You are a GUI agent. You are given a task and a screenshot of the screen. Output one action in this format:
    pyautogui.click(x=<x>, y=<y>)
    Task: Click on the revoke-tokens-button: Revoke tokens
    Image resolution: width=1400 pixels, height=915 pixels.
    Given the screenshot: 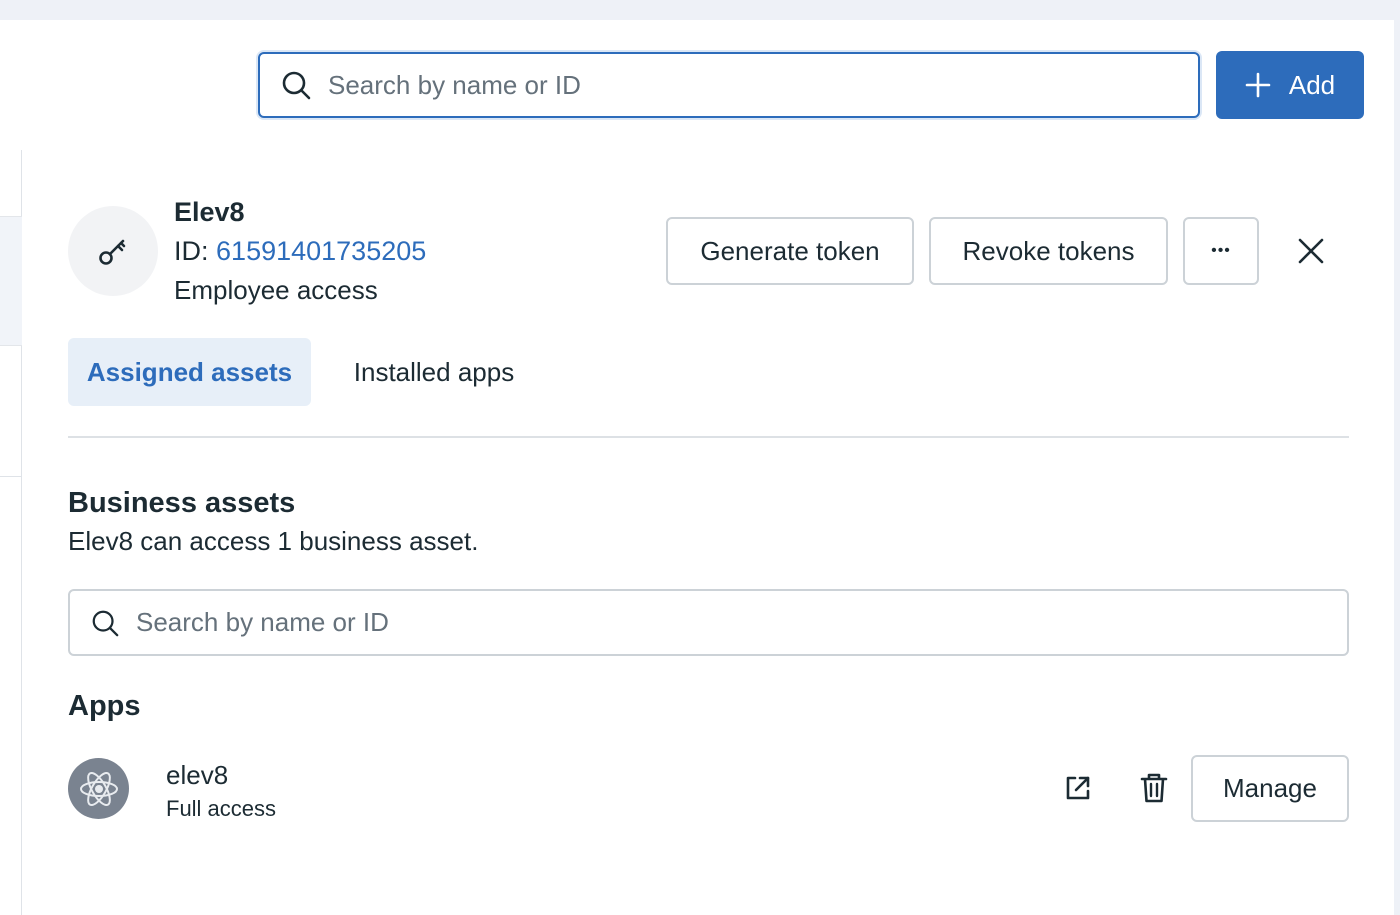 What is the action you would take?
    pyautogui.click(x=1048, y=251)
    